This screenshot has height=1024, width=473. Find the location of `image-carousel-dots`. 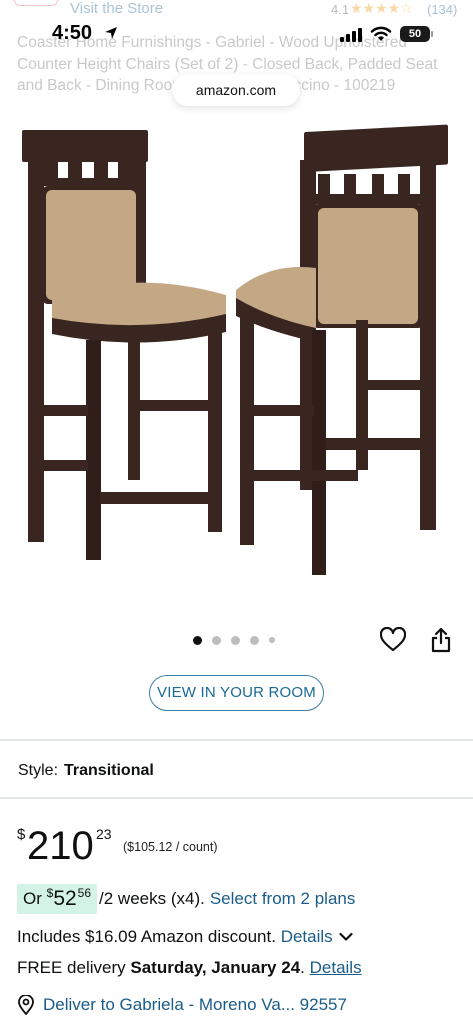

image-carousel-dots is located at coordinates (234, 640).